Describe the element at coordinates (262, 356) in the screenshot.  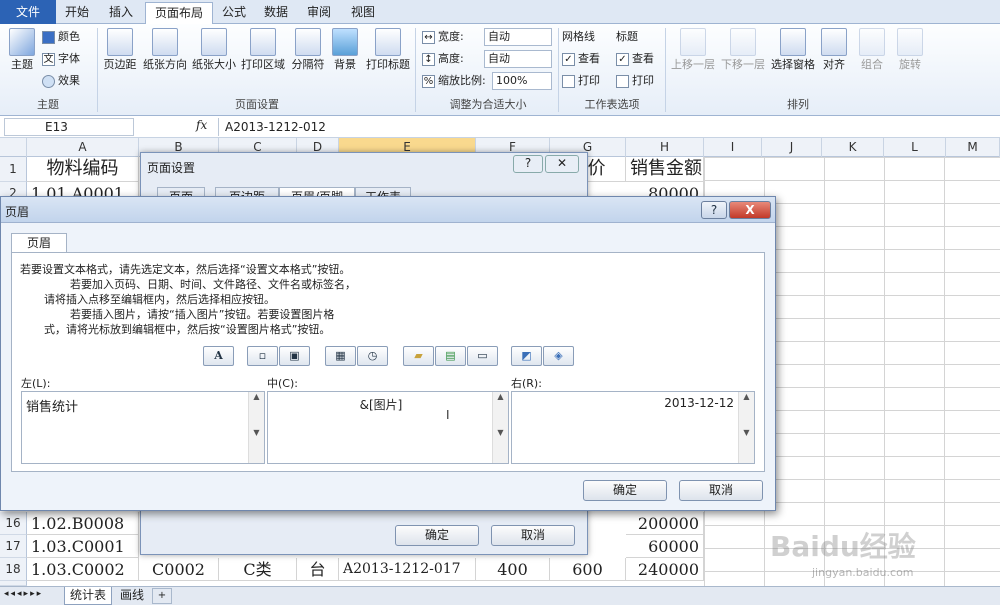
I see `insert-page-number-button: ▫` at that location.